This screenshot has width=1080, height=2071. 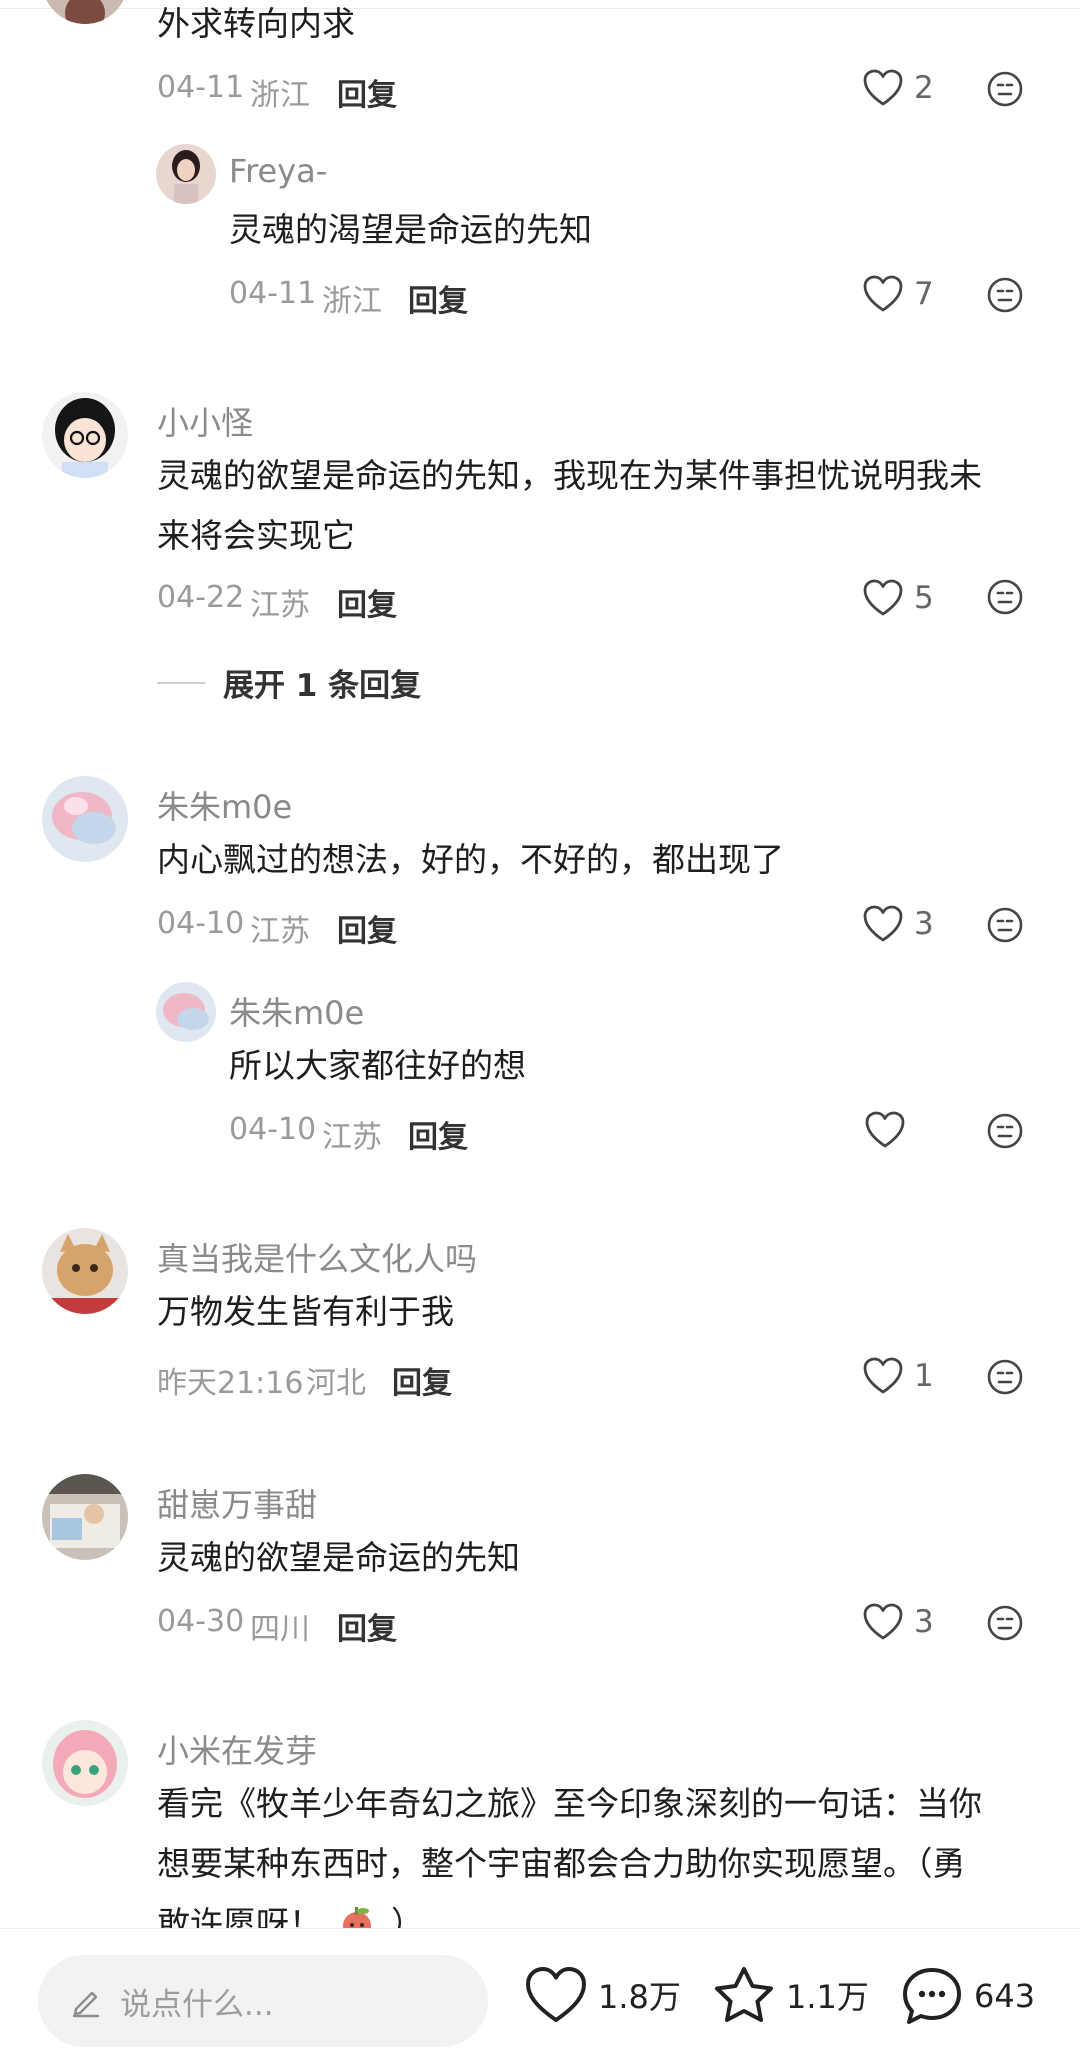 What do you see at coordinates (305, 1311) in the screenshot?
I see `comment-text: 万物发生皆有利于我` at bounding box center [305, 1311].